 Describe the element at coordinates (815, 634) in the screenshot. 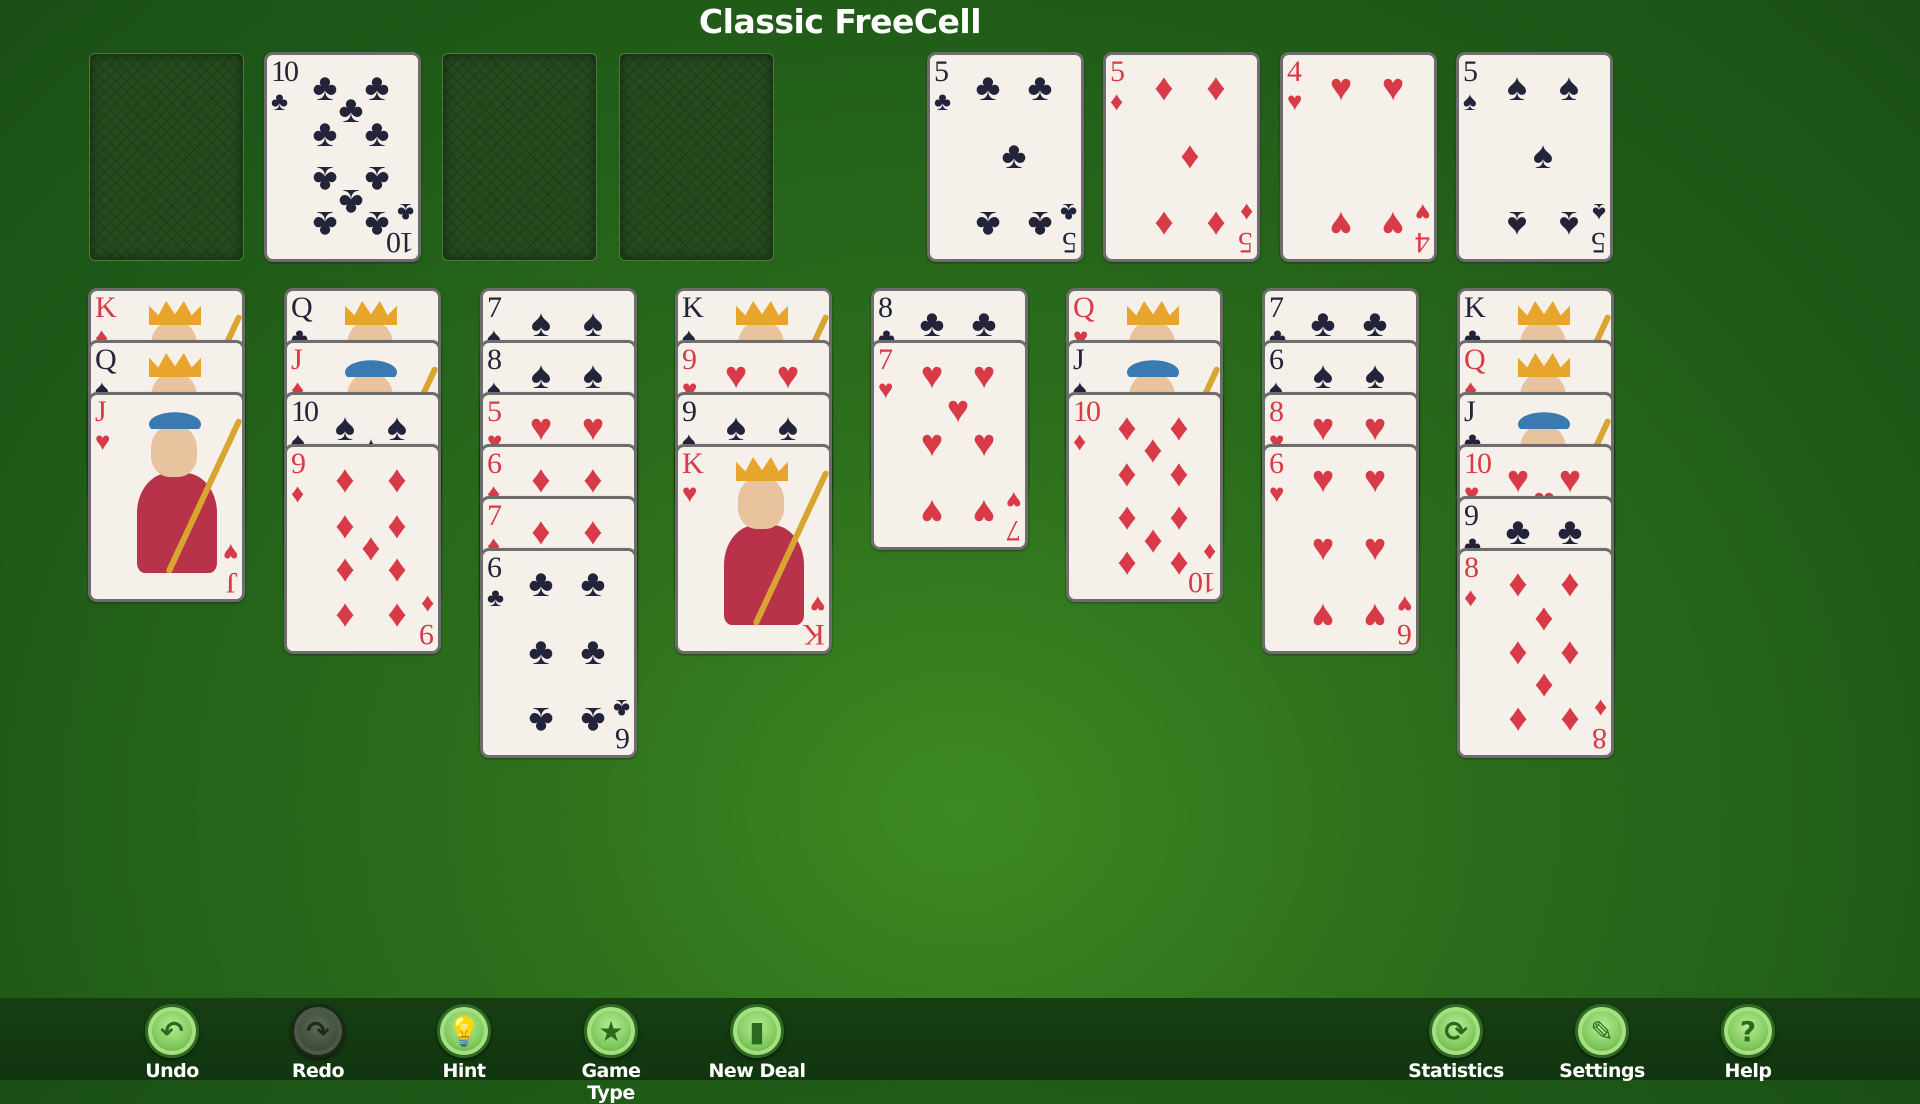

I see `card-rank-bottom: K` at that location.